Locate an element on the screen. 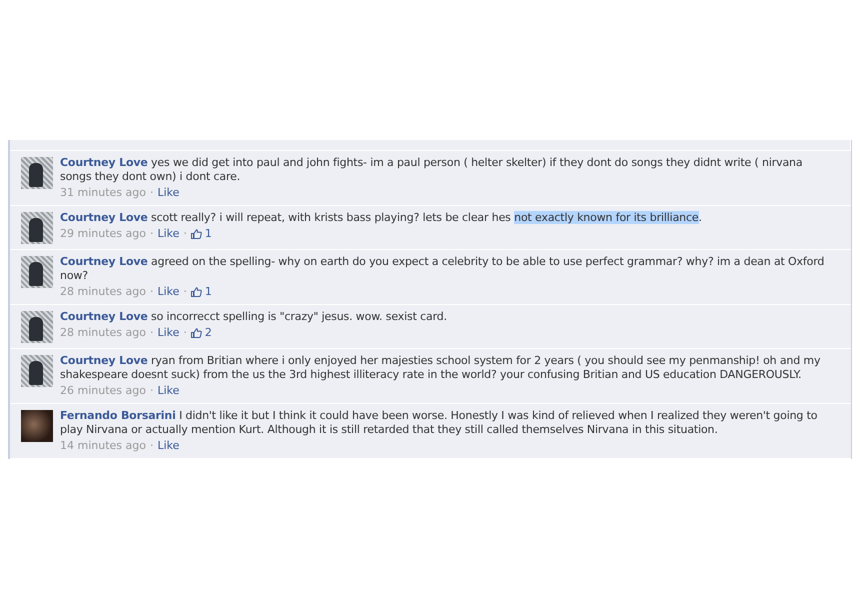 This screenshot has height=600, width=860. timestamp: 29 minutes ago is located at coordinates (103, 234).